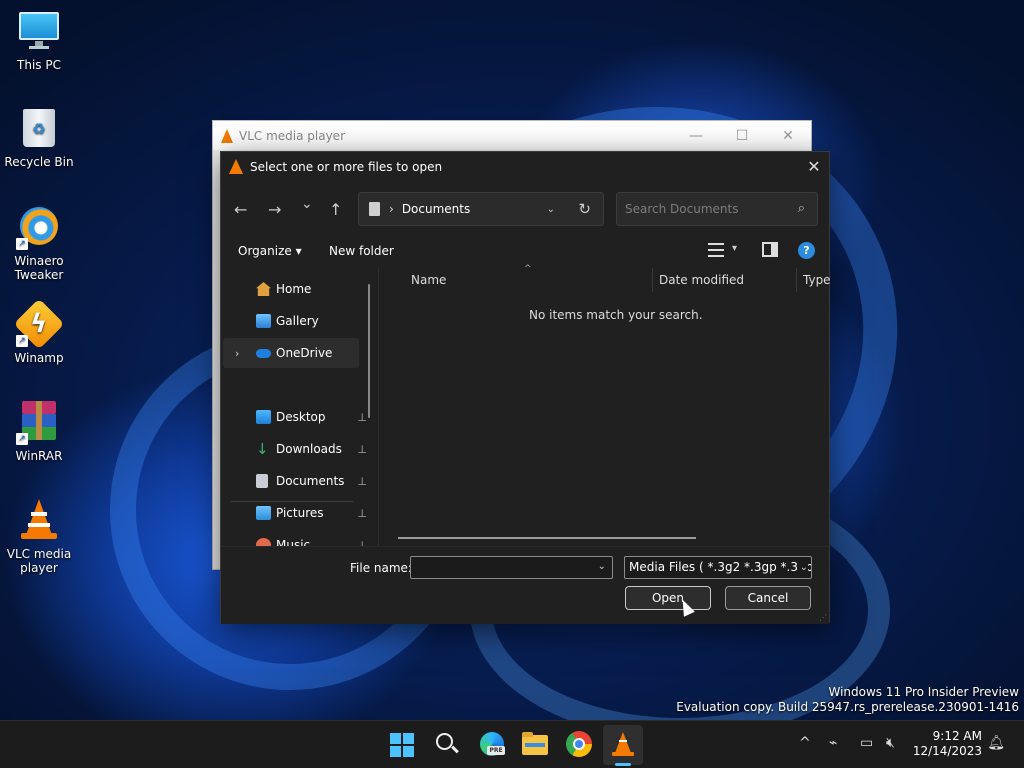 The width and height of the screenshot is (1024, 768). What do you see at coordinates (38, 228) in the screenshot?
I see `winaero-tweaker-icon: ↗` at bounding box center [38, 228].